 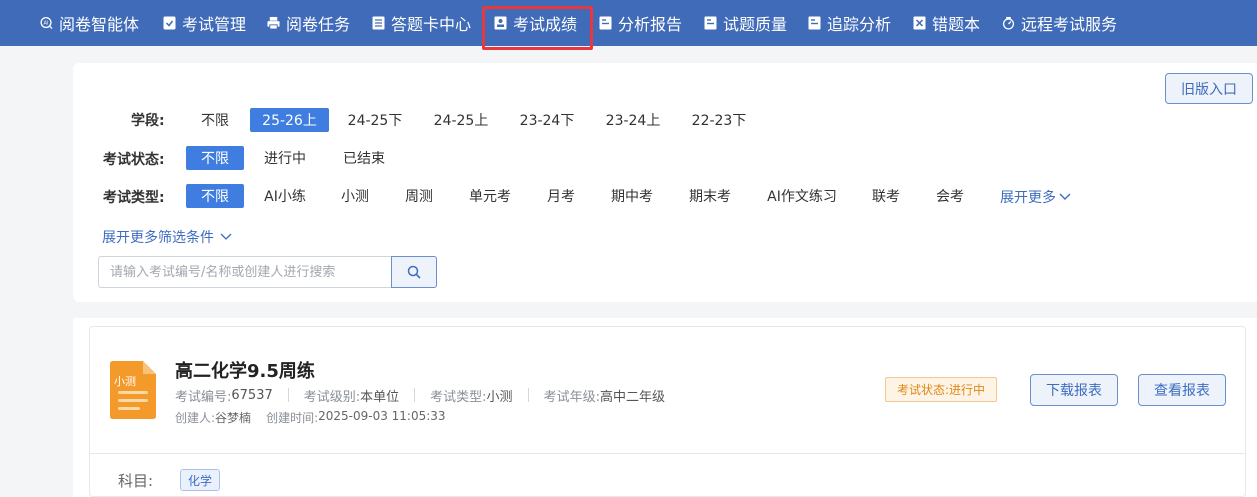 What do you see at coordinates (364, 158) in the screenshot?
I see `status-option-ended: 已结束` at bounding box center [364, 158].